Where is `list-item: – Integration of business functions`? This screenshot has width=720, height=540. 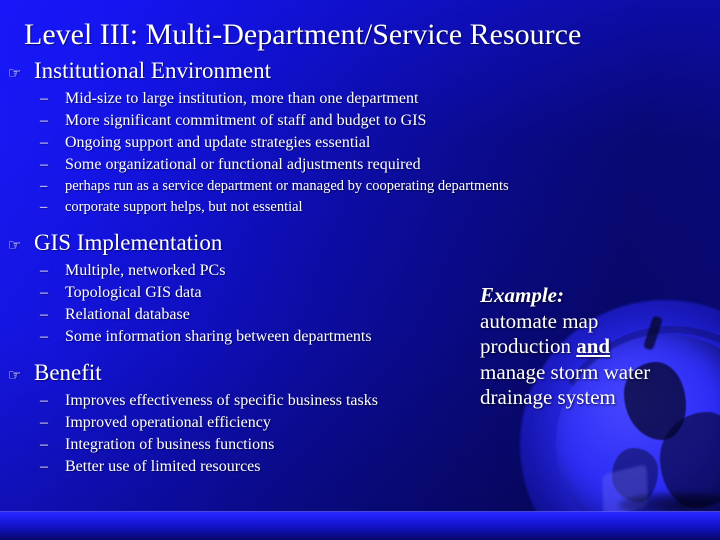 list-item: – Integration of business functions is located at coordinates (360, 445).